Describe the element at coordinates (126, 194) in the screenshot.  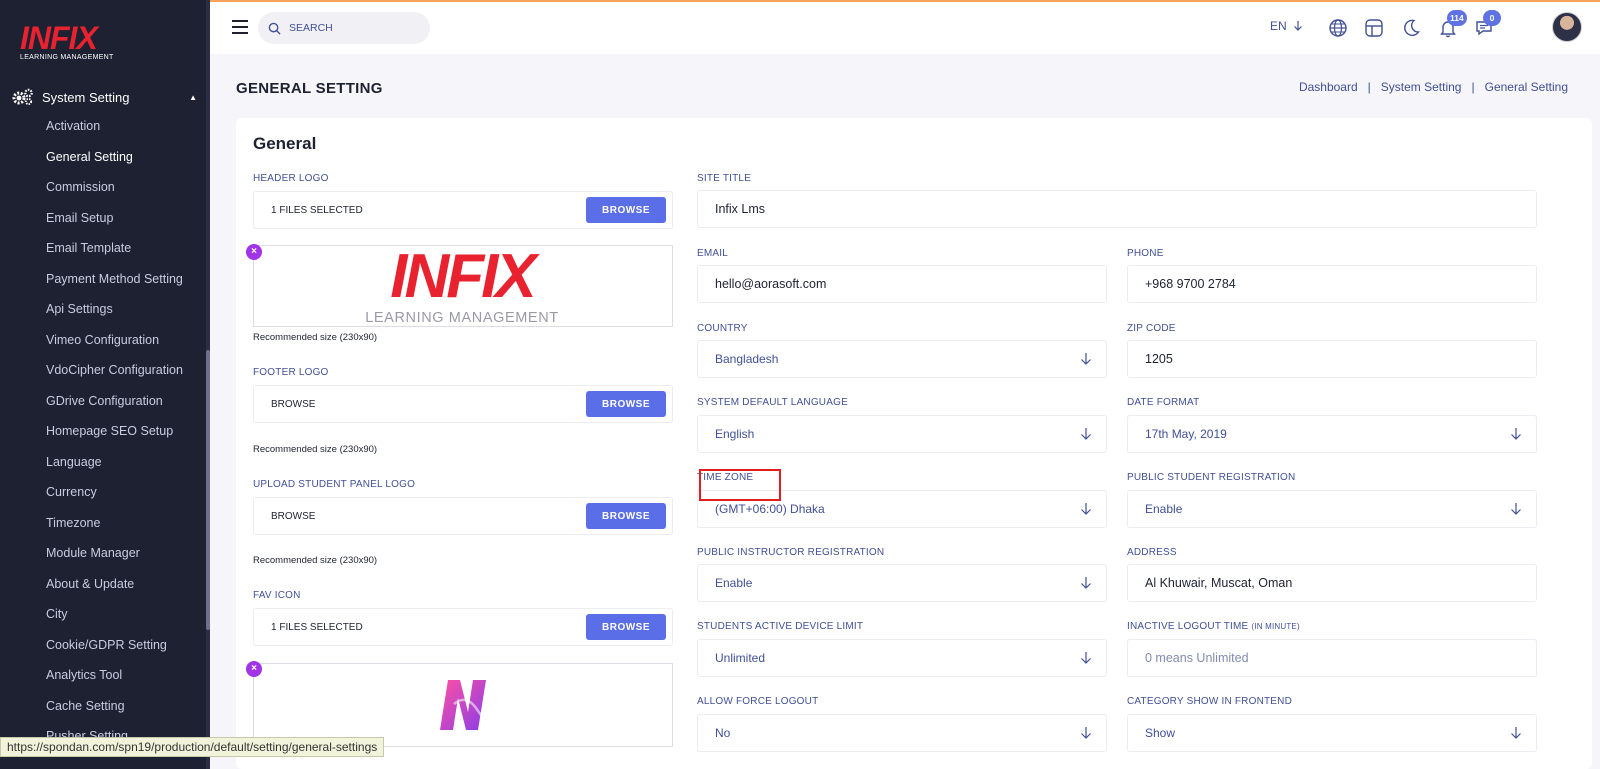
I see `sidebar-item-commission: Commission` at that location.